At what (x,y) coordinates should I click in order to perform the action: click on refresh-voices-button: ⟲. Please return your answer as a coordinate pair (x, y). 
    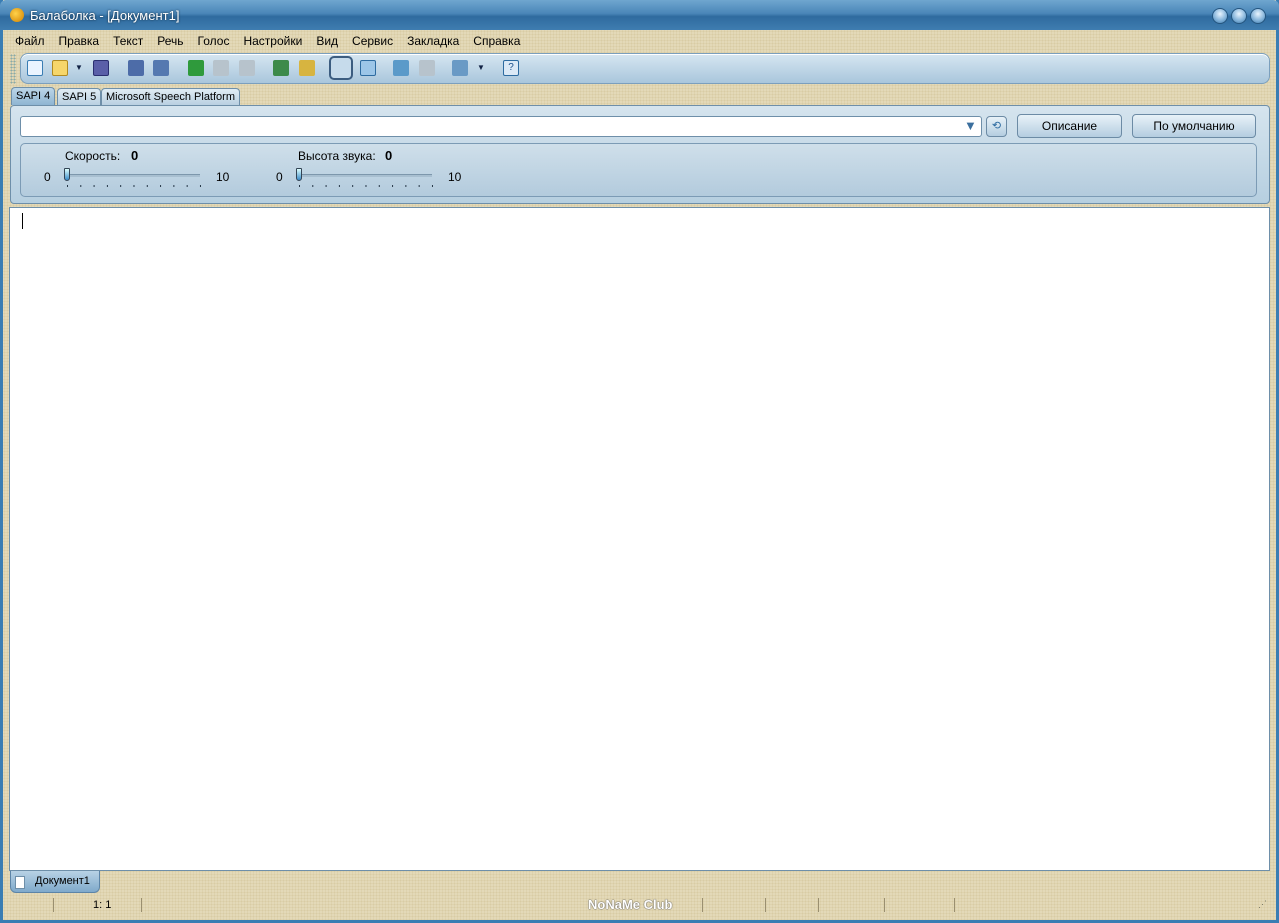
    Looking at the image, I should click on (996, 126).